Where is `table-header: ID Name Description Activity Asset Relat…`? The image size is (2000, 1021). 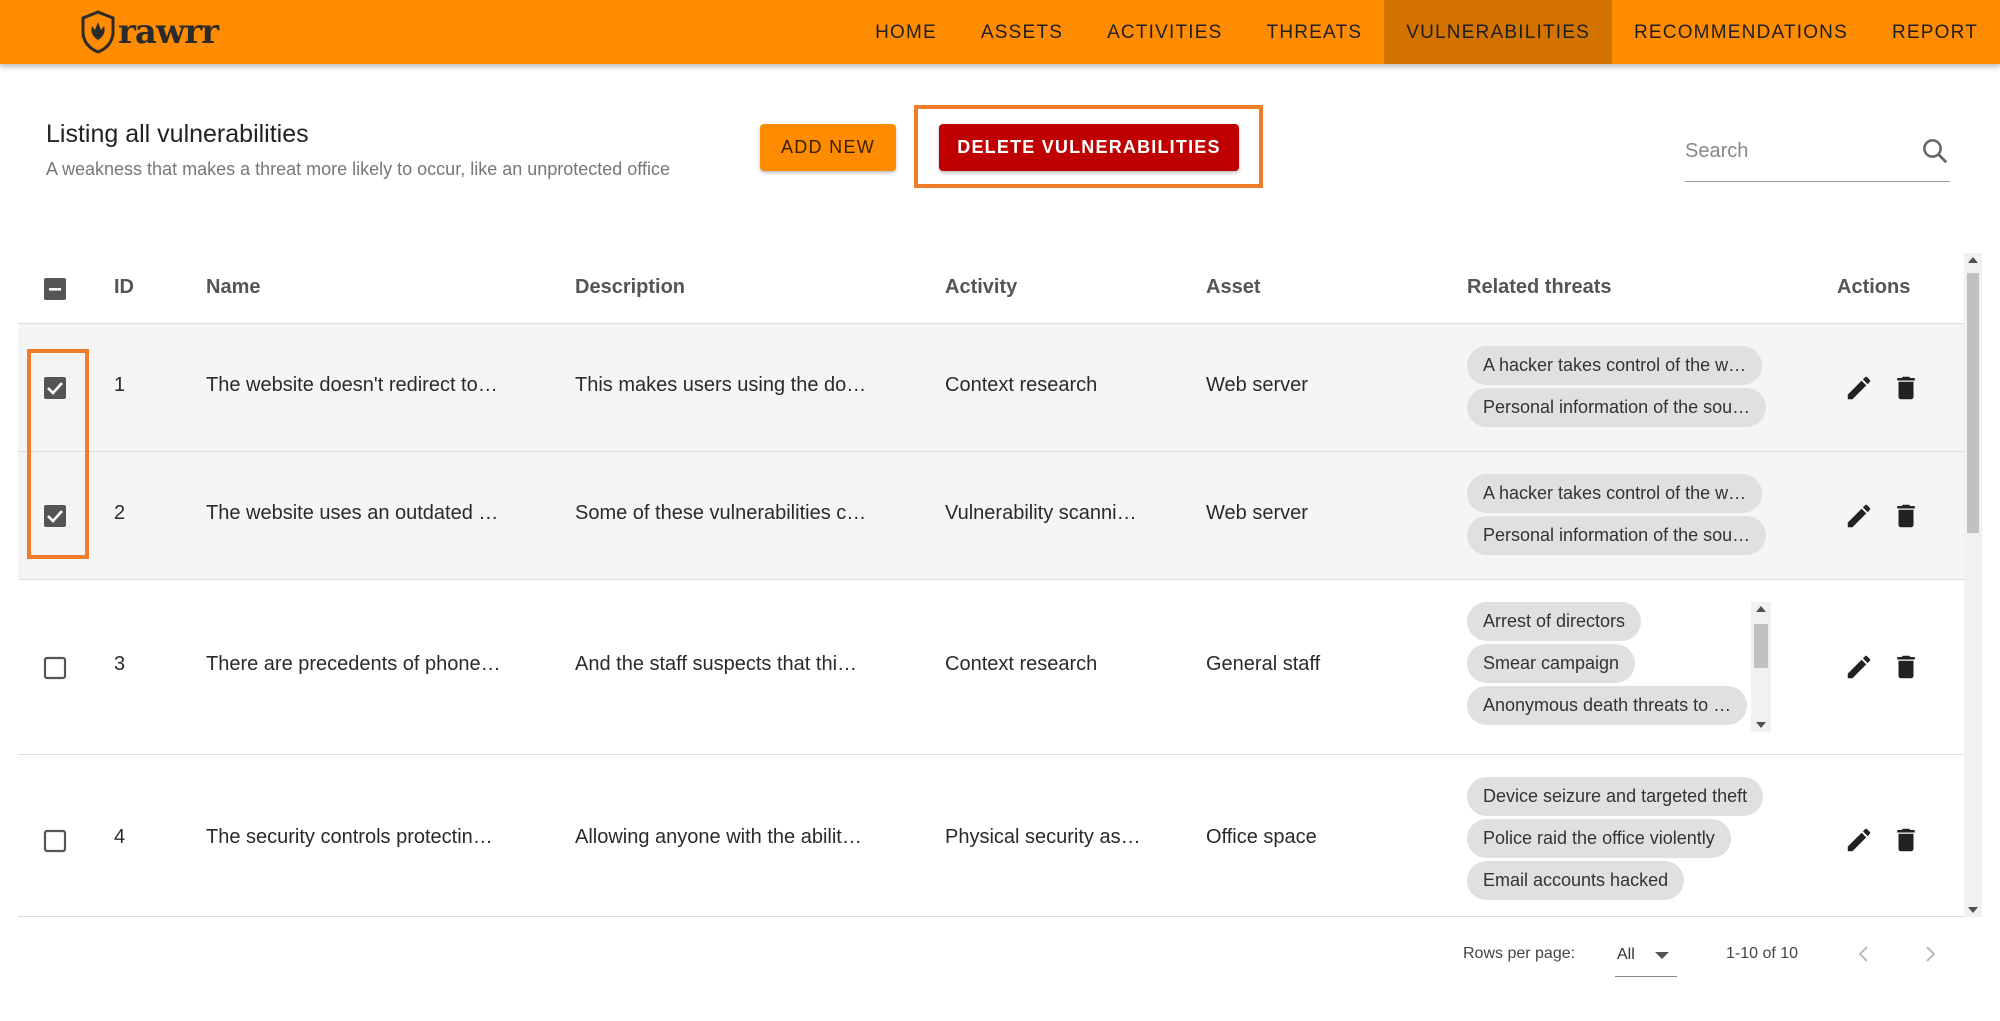
table-header: ID Name Description Activity Asset Relat… is located at coordinates (991, 290).